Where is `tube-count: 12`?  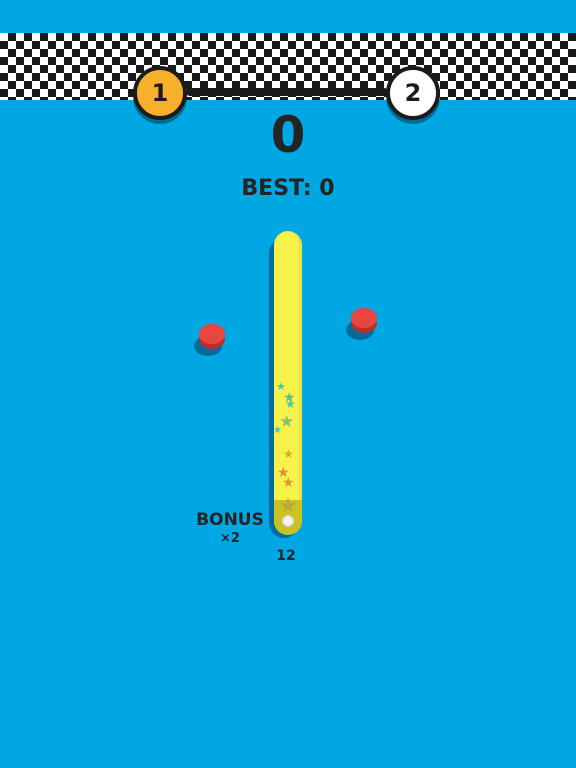 tube-count: 12 is located at coordinates (286, 556).